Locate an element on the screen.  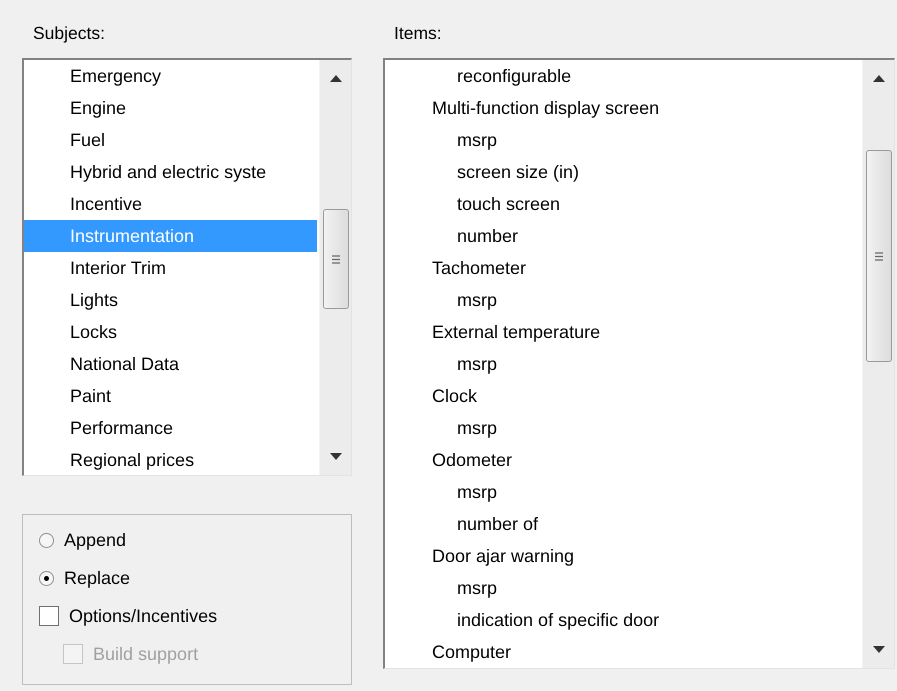
subject-item: Fuel is located at coordinates (170, 140).